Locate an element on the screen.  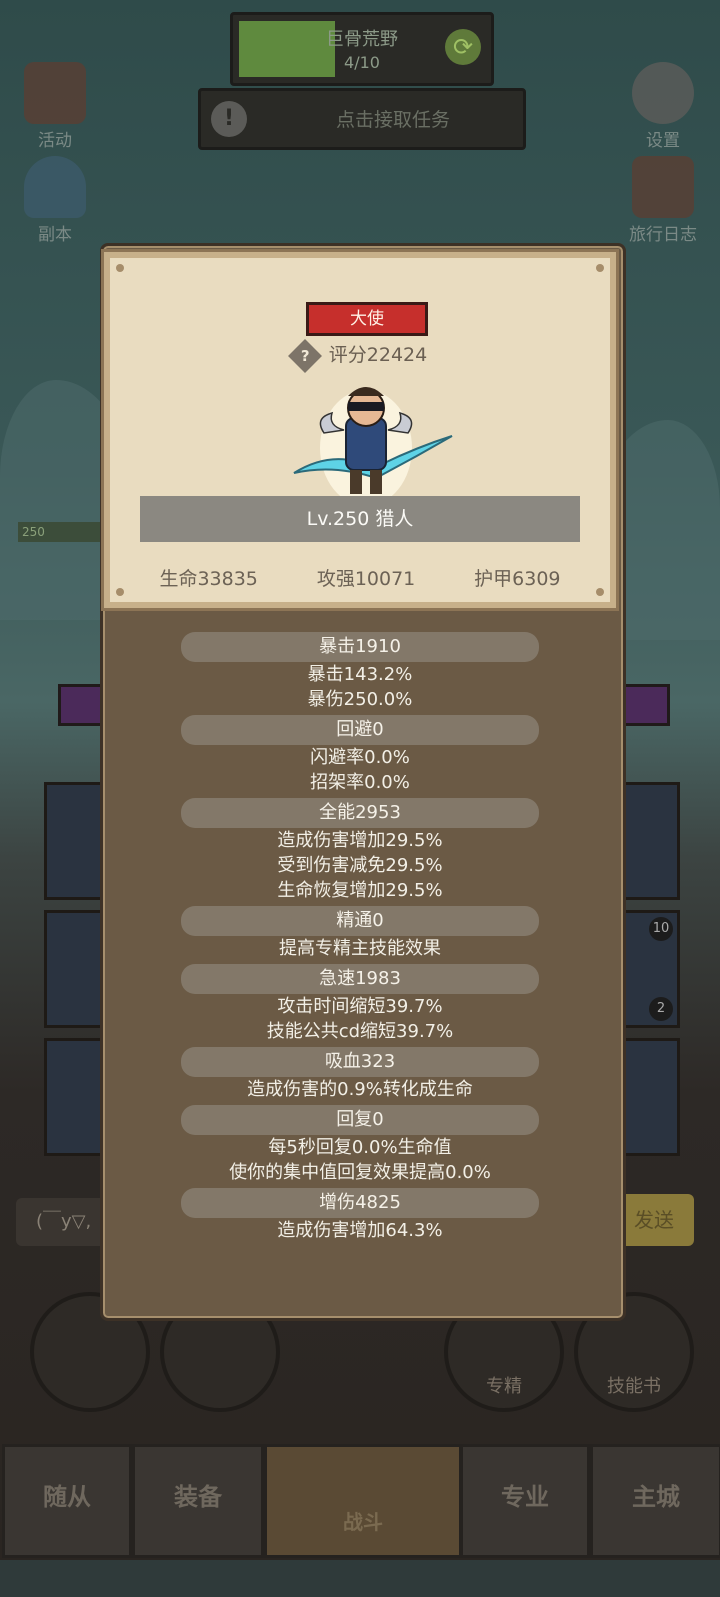
activity-label: 活动 is located at coordinates (55, 141).